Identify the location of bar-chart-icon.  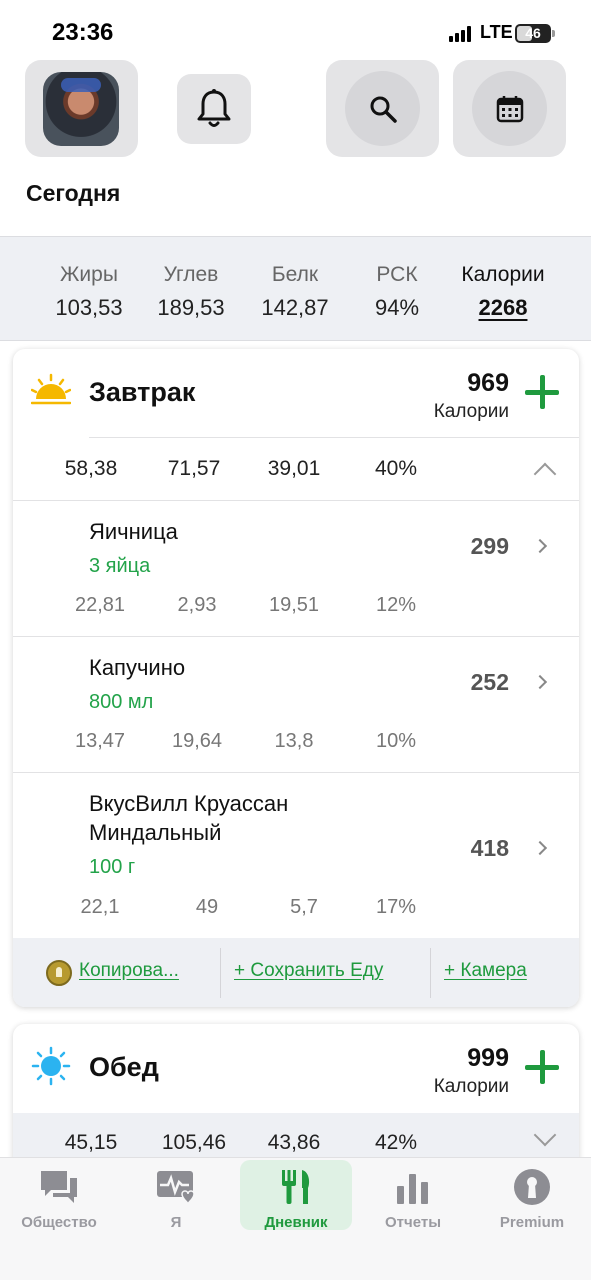
(412, 1189).